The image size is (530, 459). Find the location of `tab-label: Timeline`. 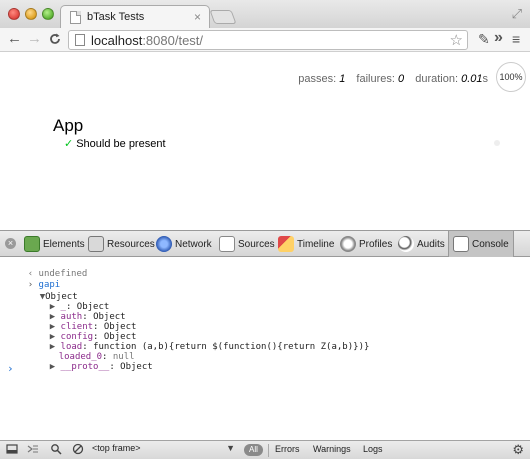

tab-label: Timeline is located at coordinates (316, 244).